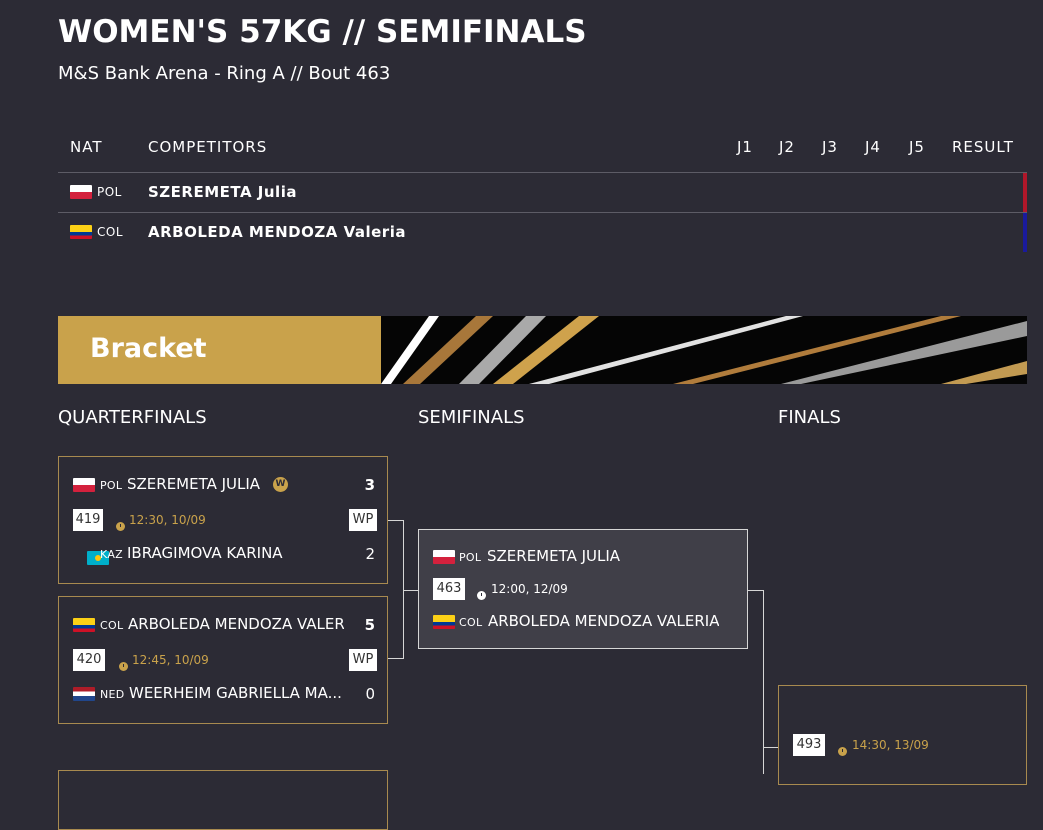 Image resolution: width=1043 pixels, height=830 pixels. What do you see at coordinates (529, 589) in the screenshot?
I see `bout-time: 12:00, 12/09` at bounding box center [529, 589].